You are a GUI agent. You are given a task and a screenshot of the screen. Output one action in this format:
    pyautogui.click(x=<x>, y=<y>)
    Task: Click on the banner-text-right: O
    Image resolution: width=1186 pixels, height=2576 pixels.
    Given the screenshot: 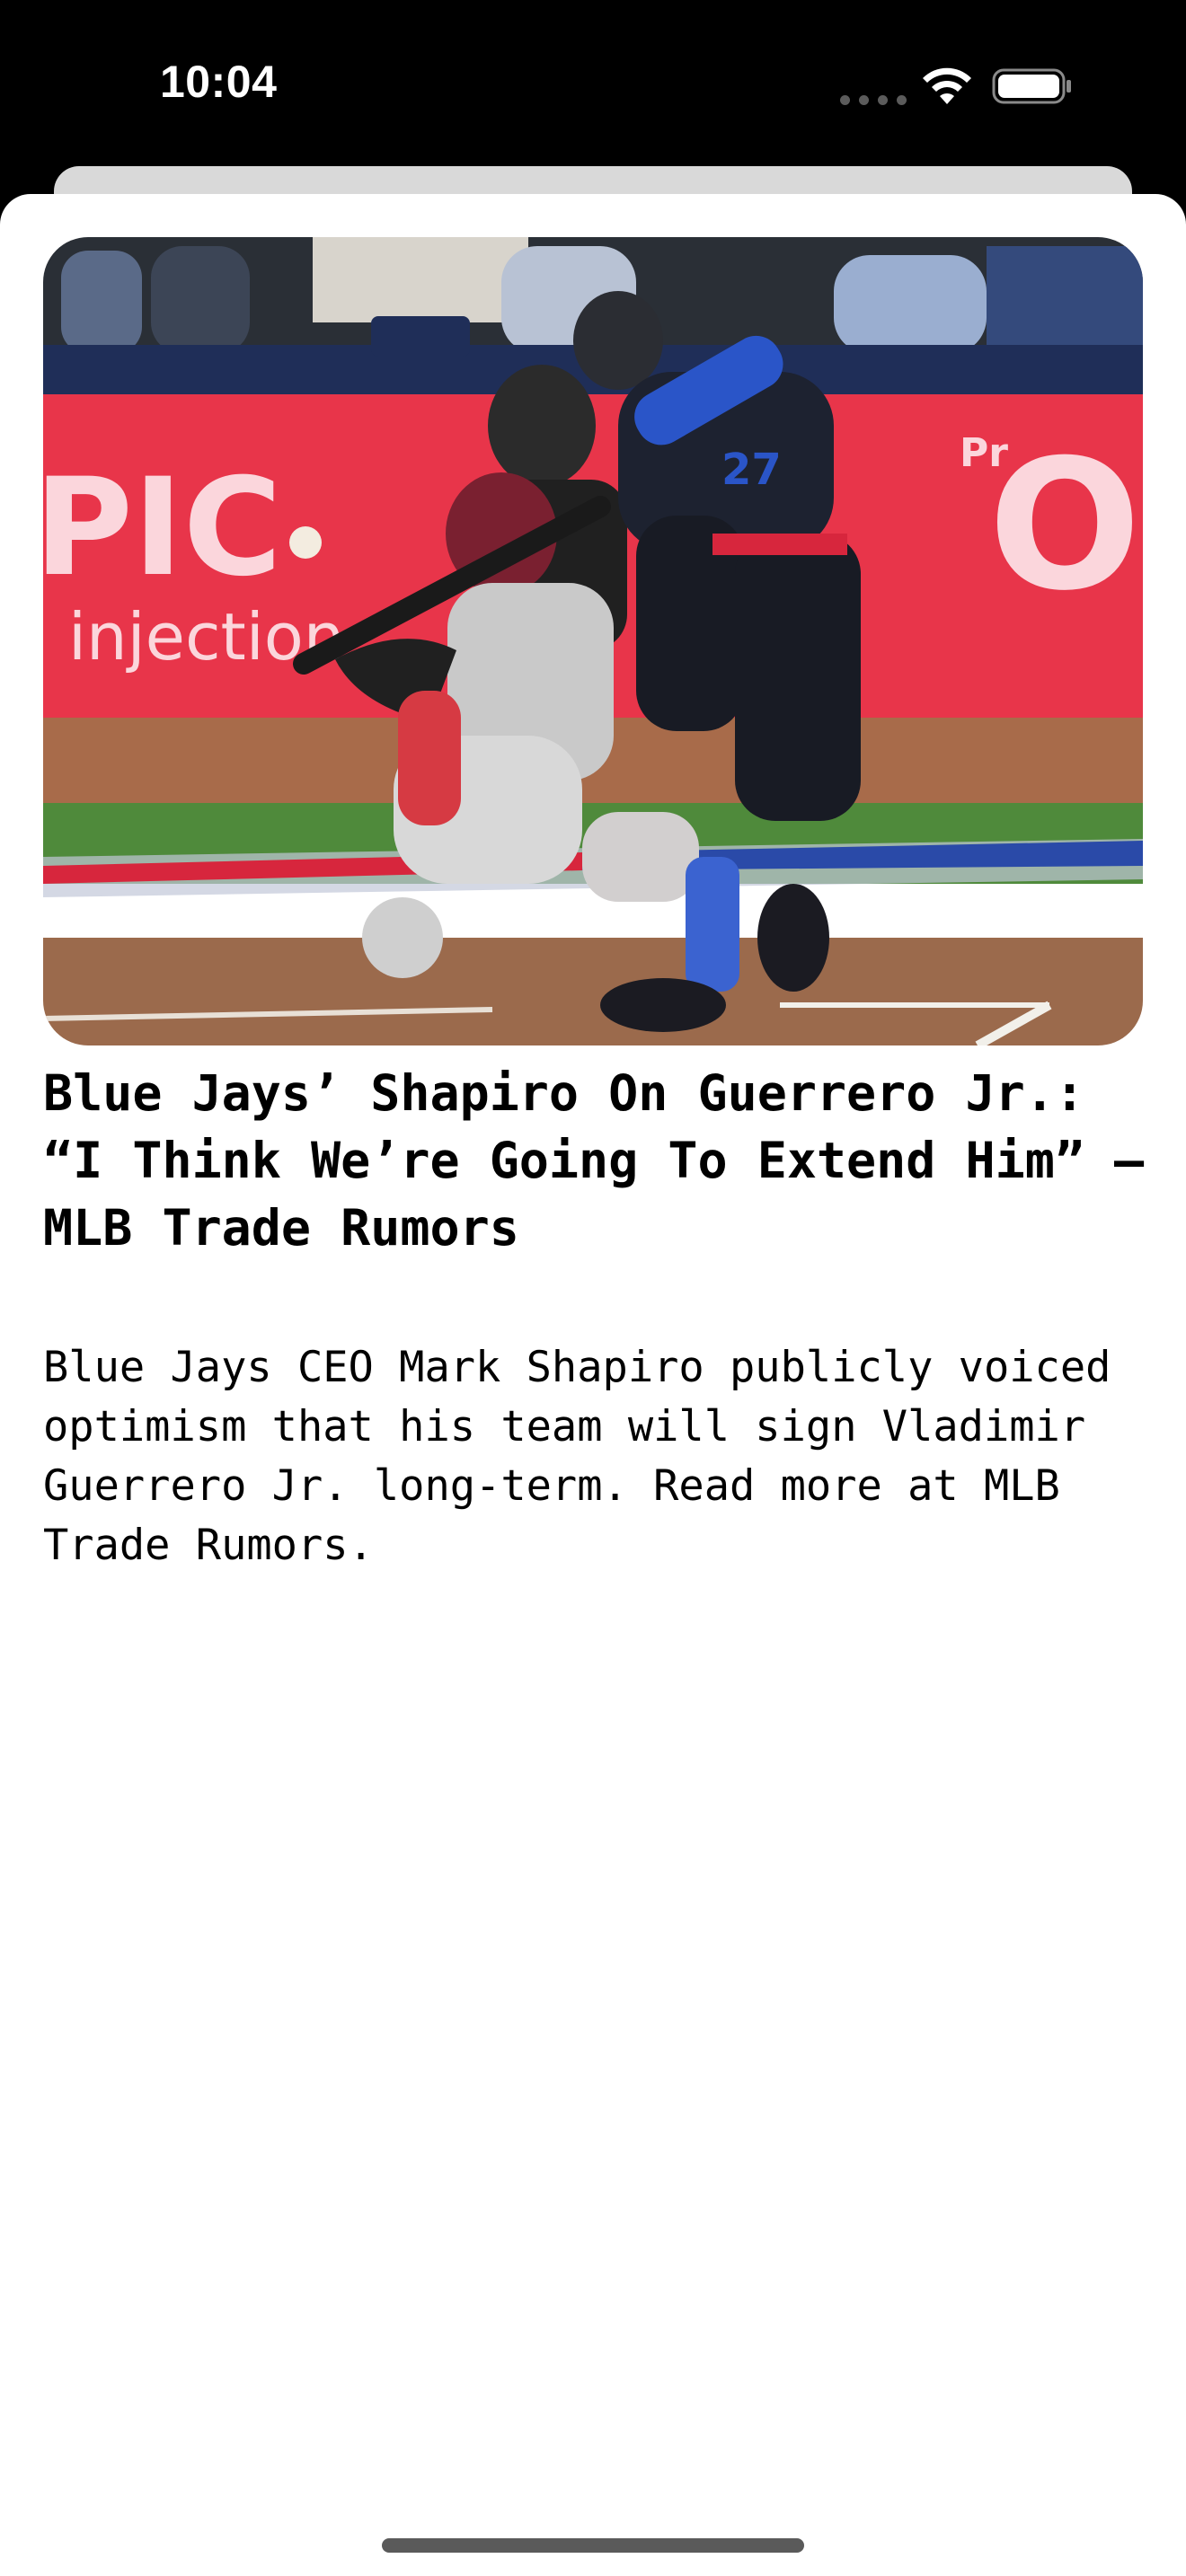 What is the action you would take?
    pyautogui.click(x=1064, y=526)
    